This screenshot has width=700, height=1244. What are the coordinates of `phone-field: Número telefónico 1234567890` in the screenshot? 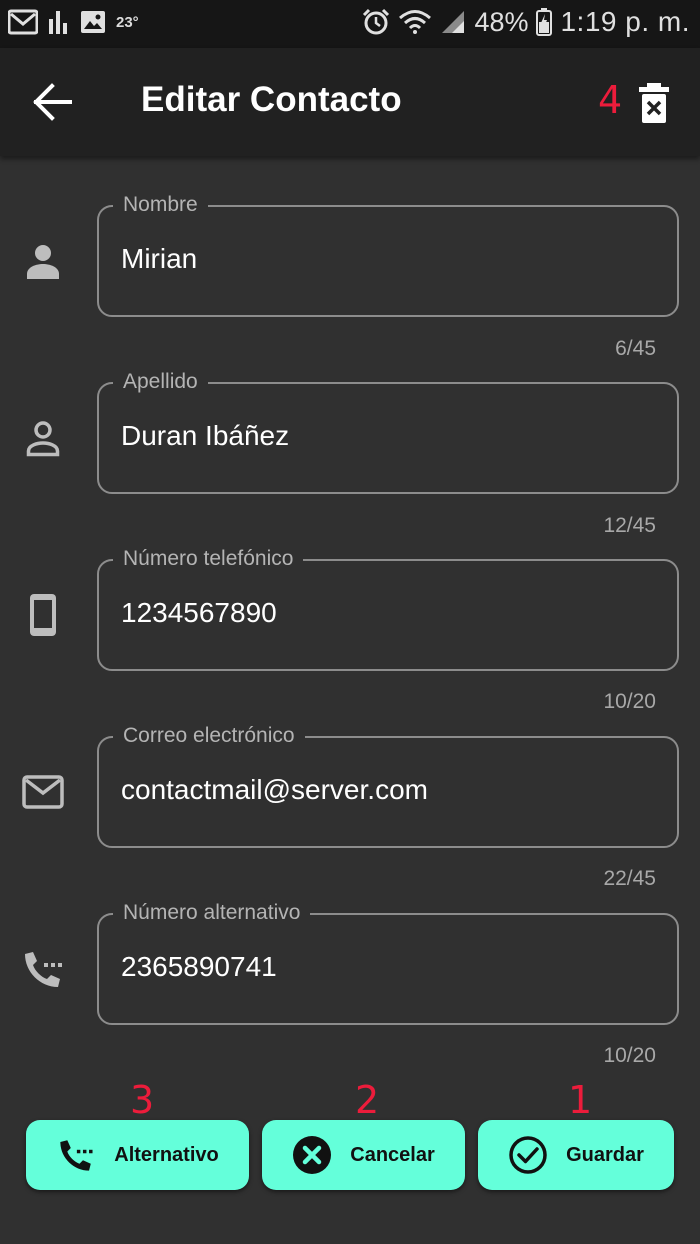 It's located at (388, 608).